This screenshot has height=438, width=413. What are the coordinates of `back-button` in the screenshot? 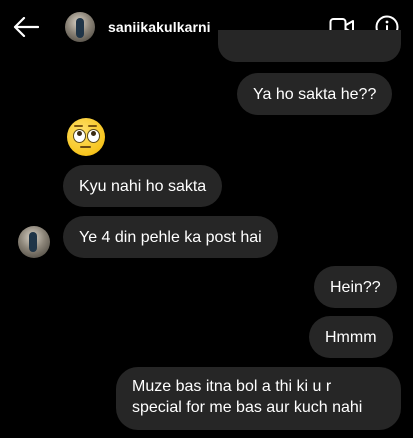 It's located at (26, 27).